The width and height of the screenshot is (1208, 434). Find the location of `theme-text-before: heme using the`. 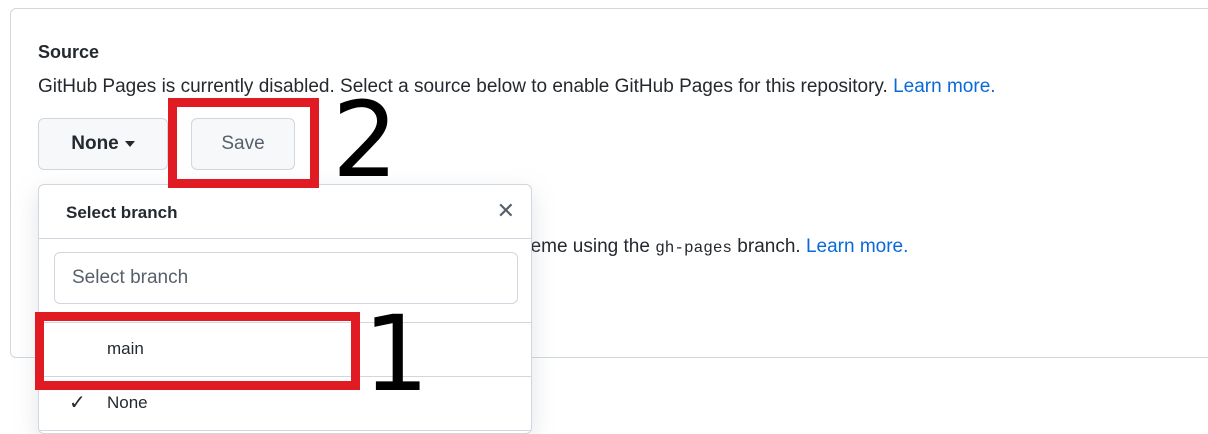

theme-text-before: heme using the is located at coordinates (588, 246).